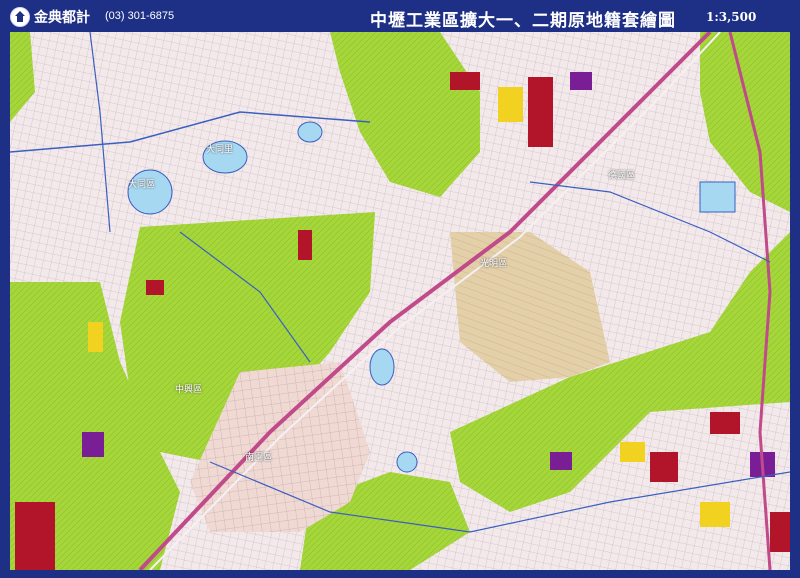 The height and width of the screenshot is (578, 800). I want to click on pond-central, so click(382, 367).